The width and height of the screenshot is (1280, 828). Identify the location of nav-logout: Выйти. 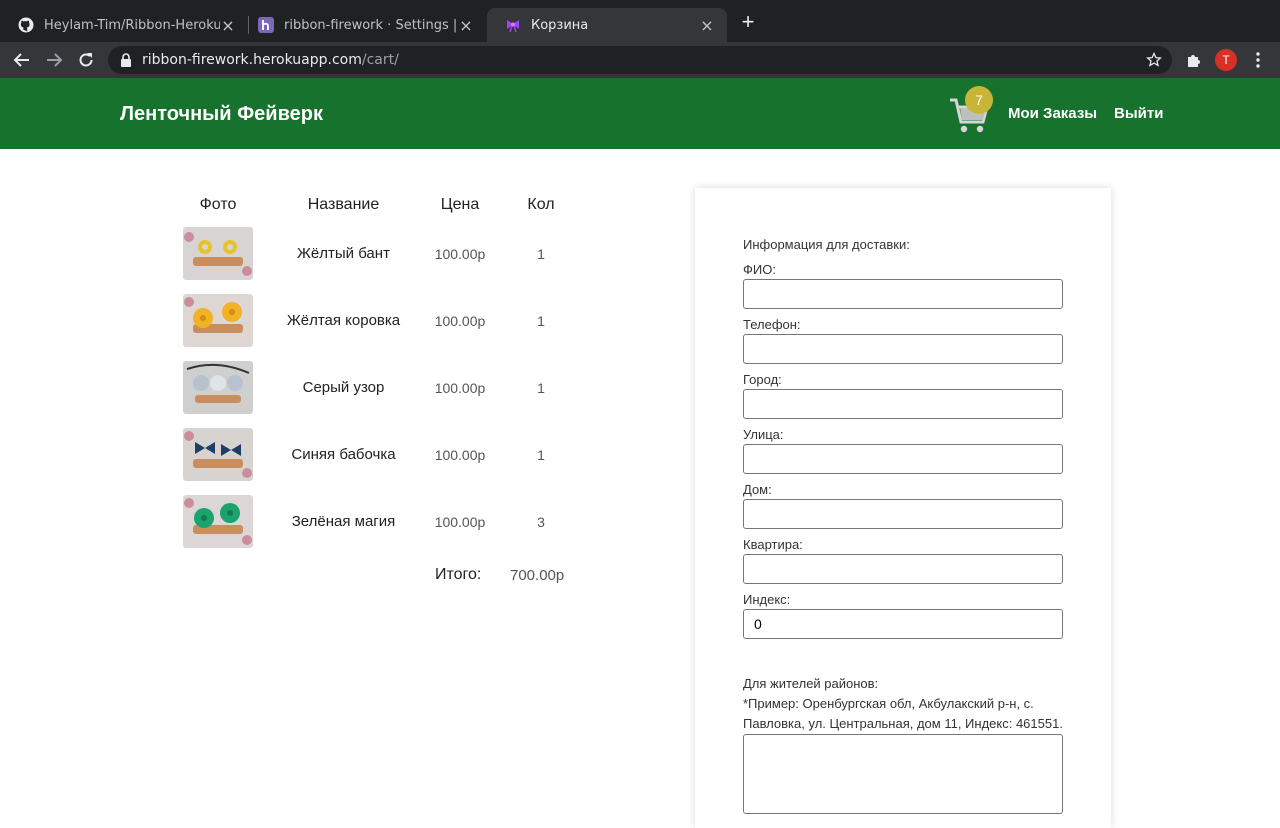
(1138, 113).